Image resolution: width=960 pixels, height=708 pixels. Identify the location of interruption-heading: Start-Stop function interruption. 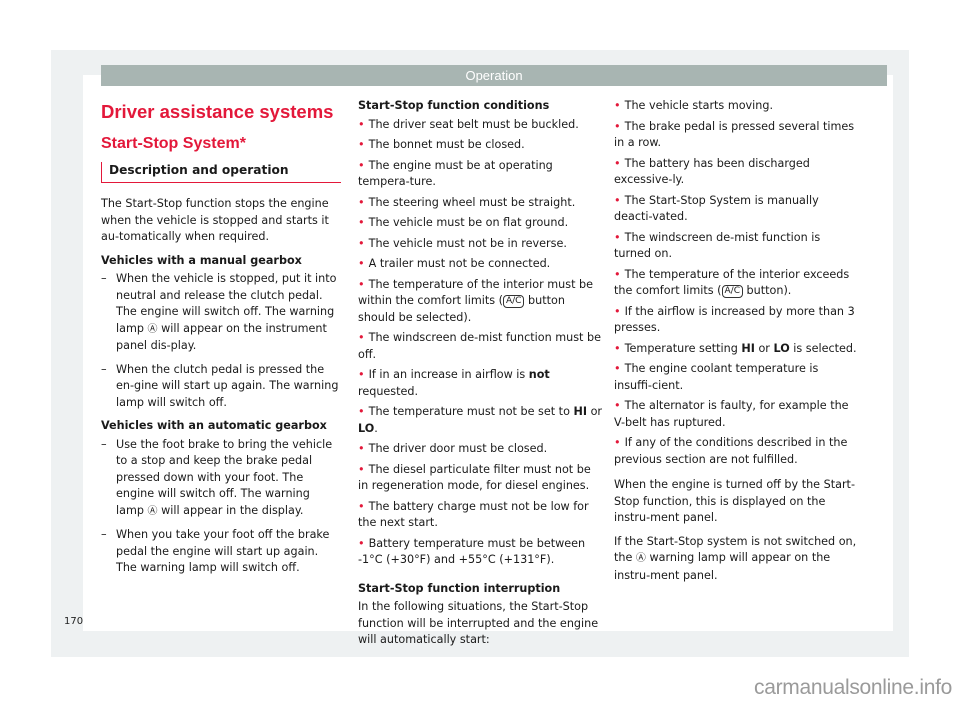
(459, 588).